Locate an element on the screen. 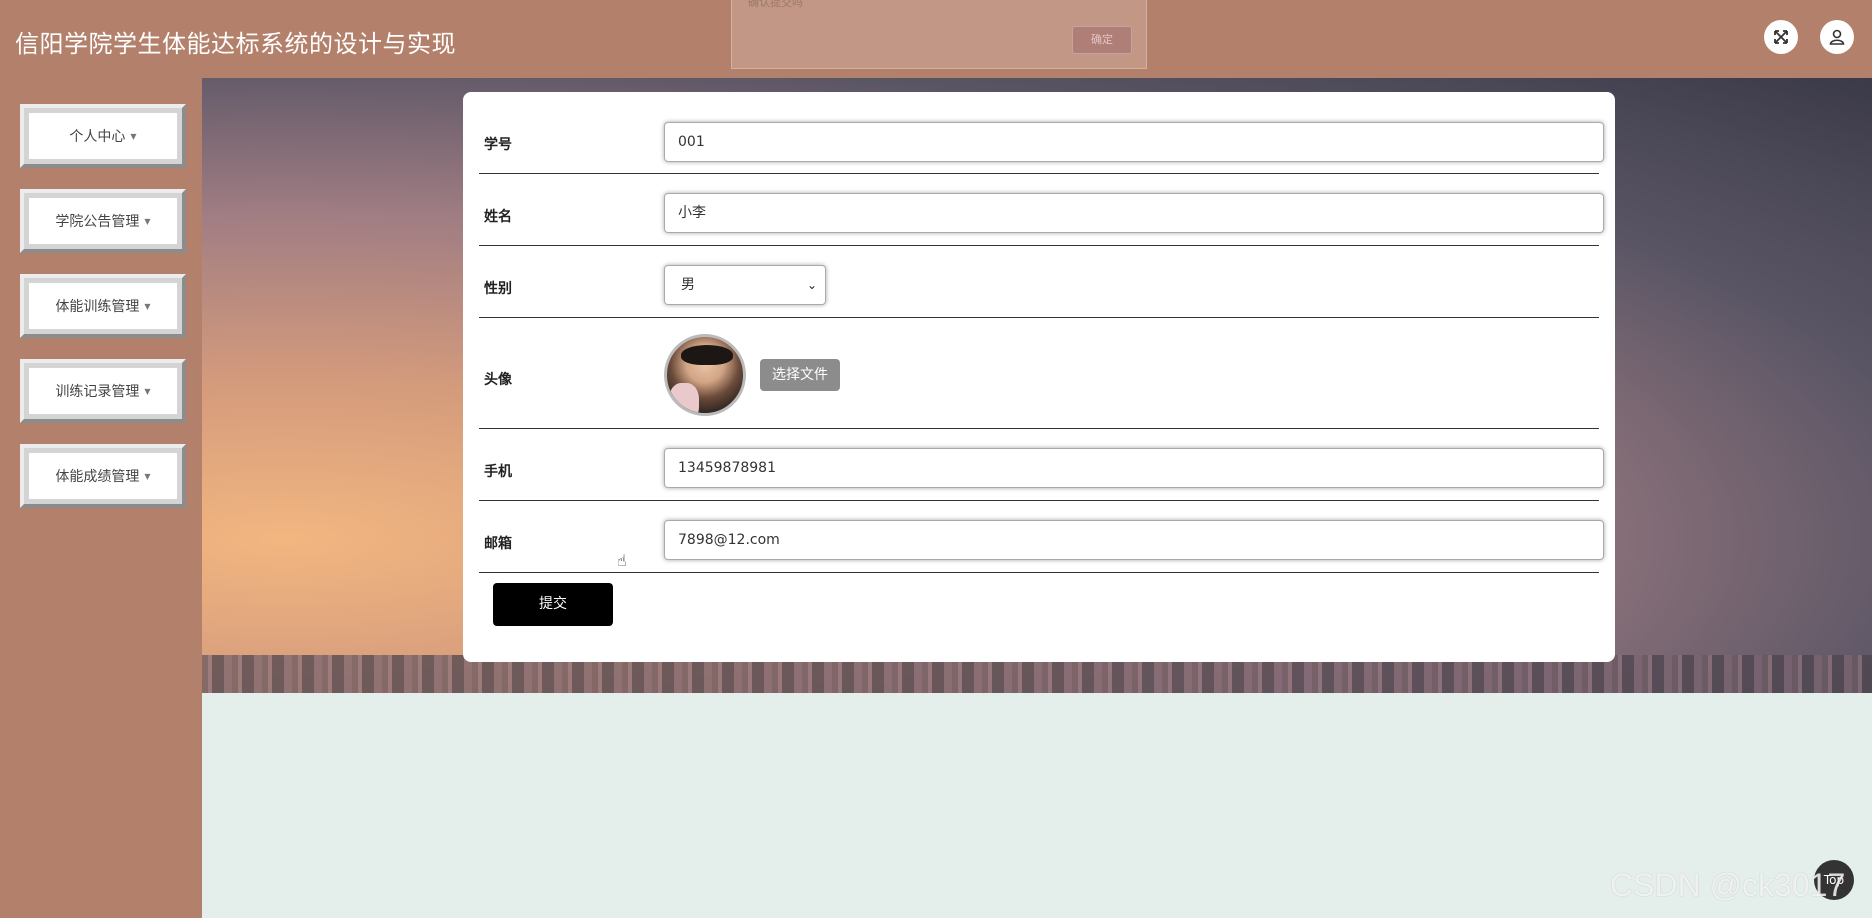  avatar-label: 头像 is located at coordinates (498, 380).